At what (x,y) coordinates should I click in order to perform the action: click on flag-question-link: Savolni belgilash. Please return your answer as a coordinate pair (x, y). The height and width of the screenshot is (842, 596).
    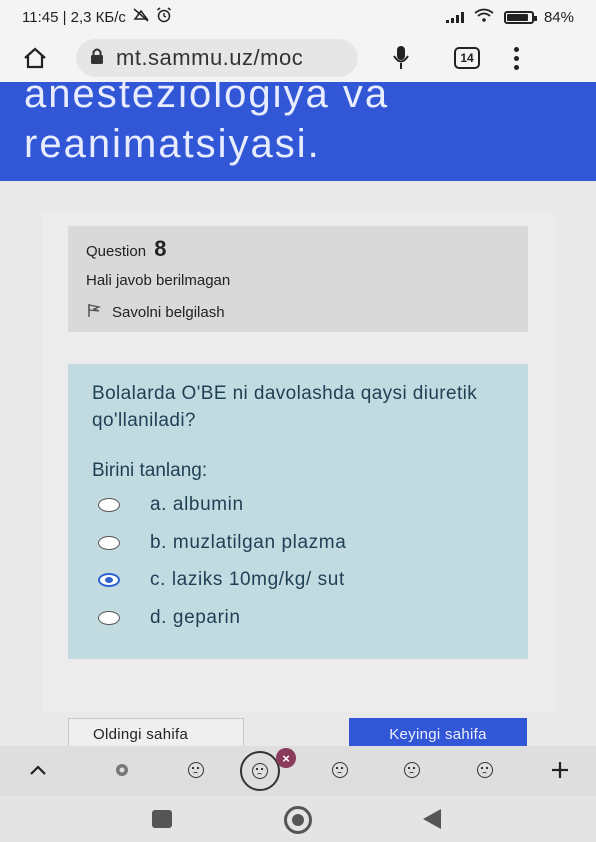
    Looking at the image, I should click on (155, 312).